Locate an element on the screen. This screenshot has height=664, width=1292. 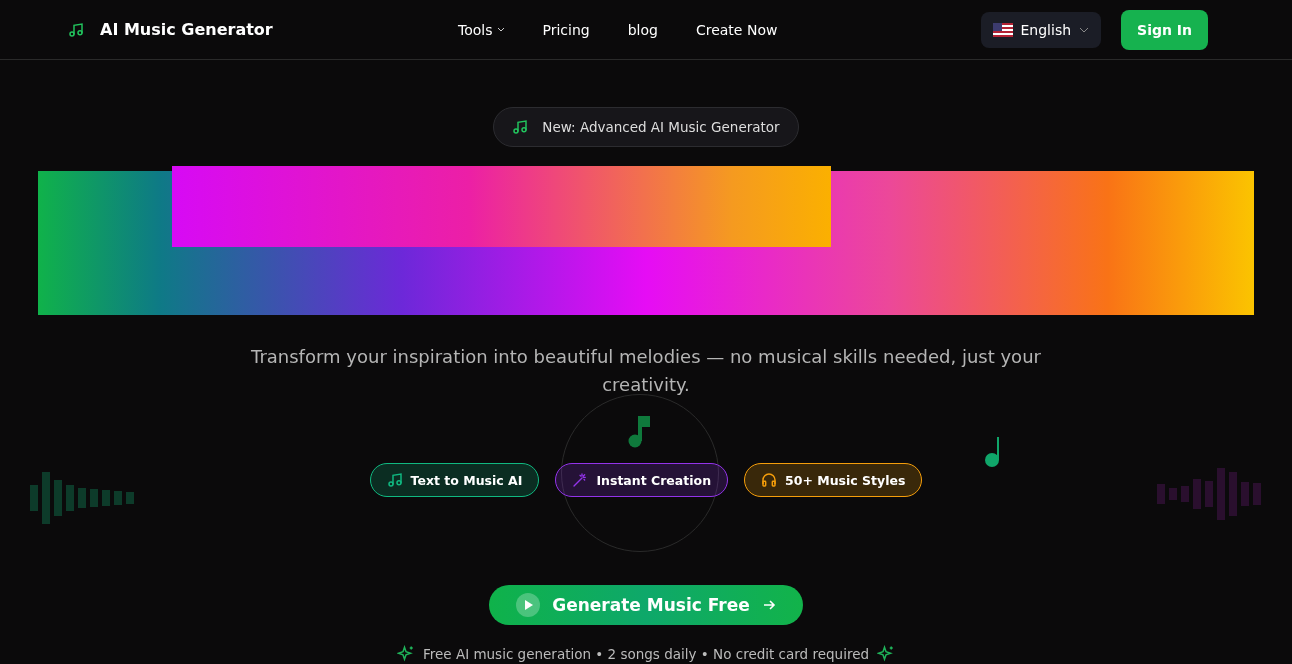
arrow-right-icon is located at coordinates (768, 605).